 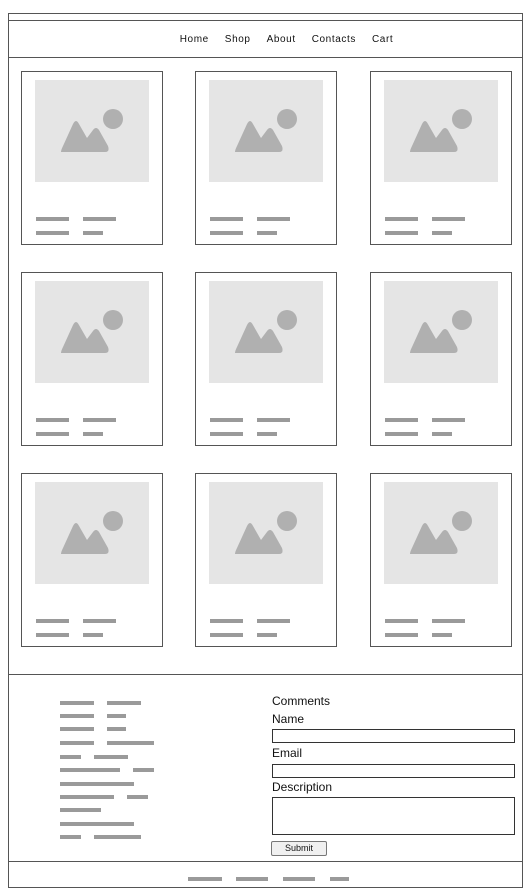 What do you see at coordinates (287, 753) in the screenshot?
I see `email-label: Email` at bounding box center [287, 753].